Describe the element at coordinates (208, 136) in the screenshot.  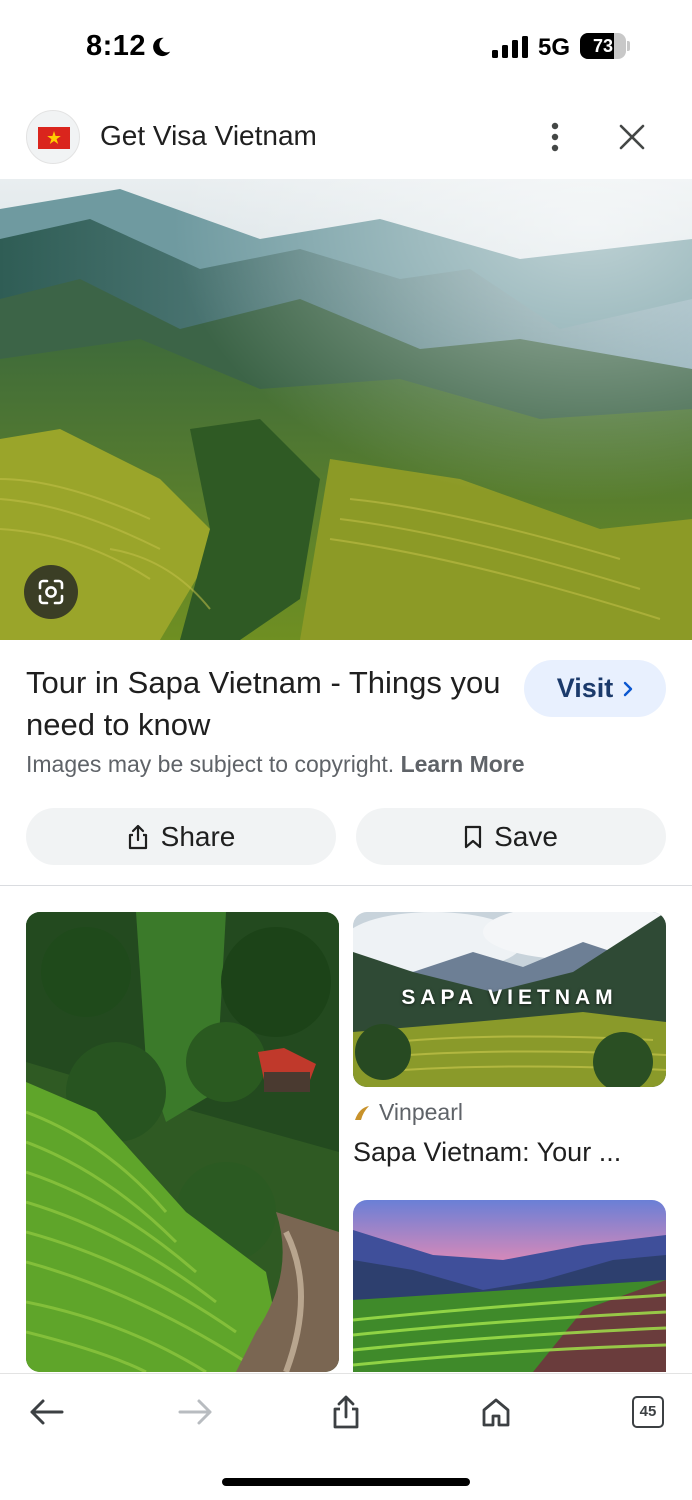
I see `site-name: Get Visa Vietnam` at that location.